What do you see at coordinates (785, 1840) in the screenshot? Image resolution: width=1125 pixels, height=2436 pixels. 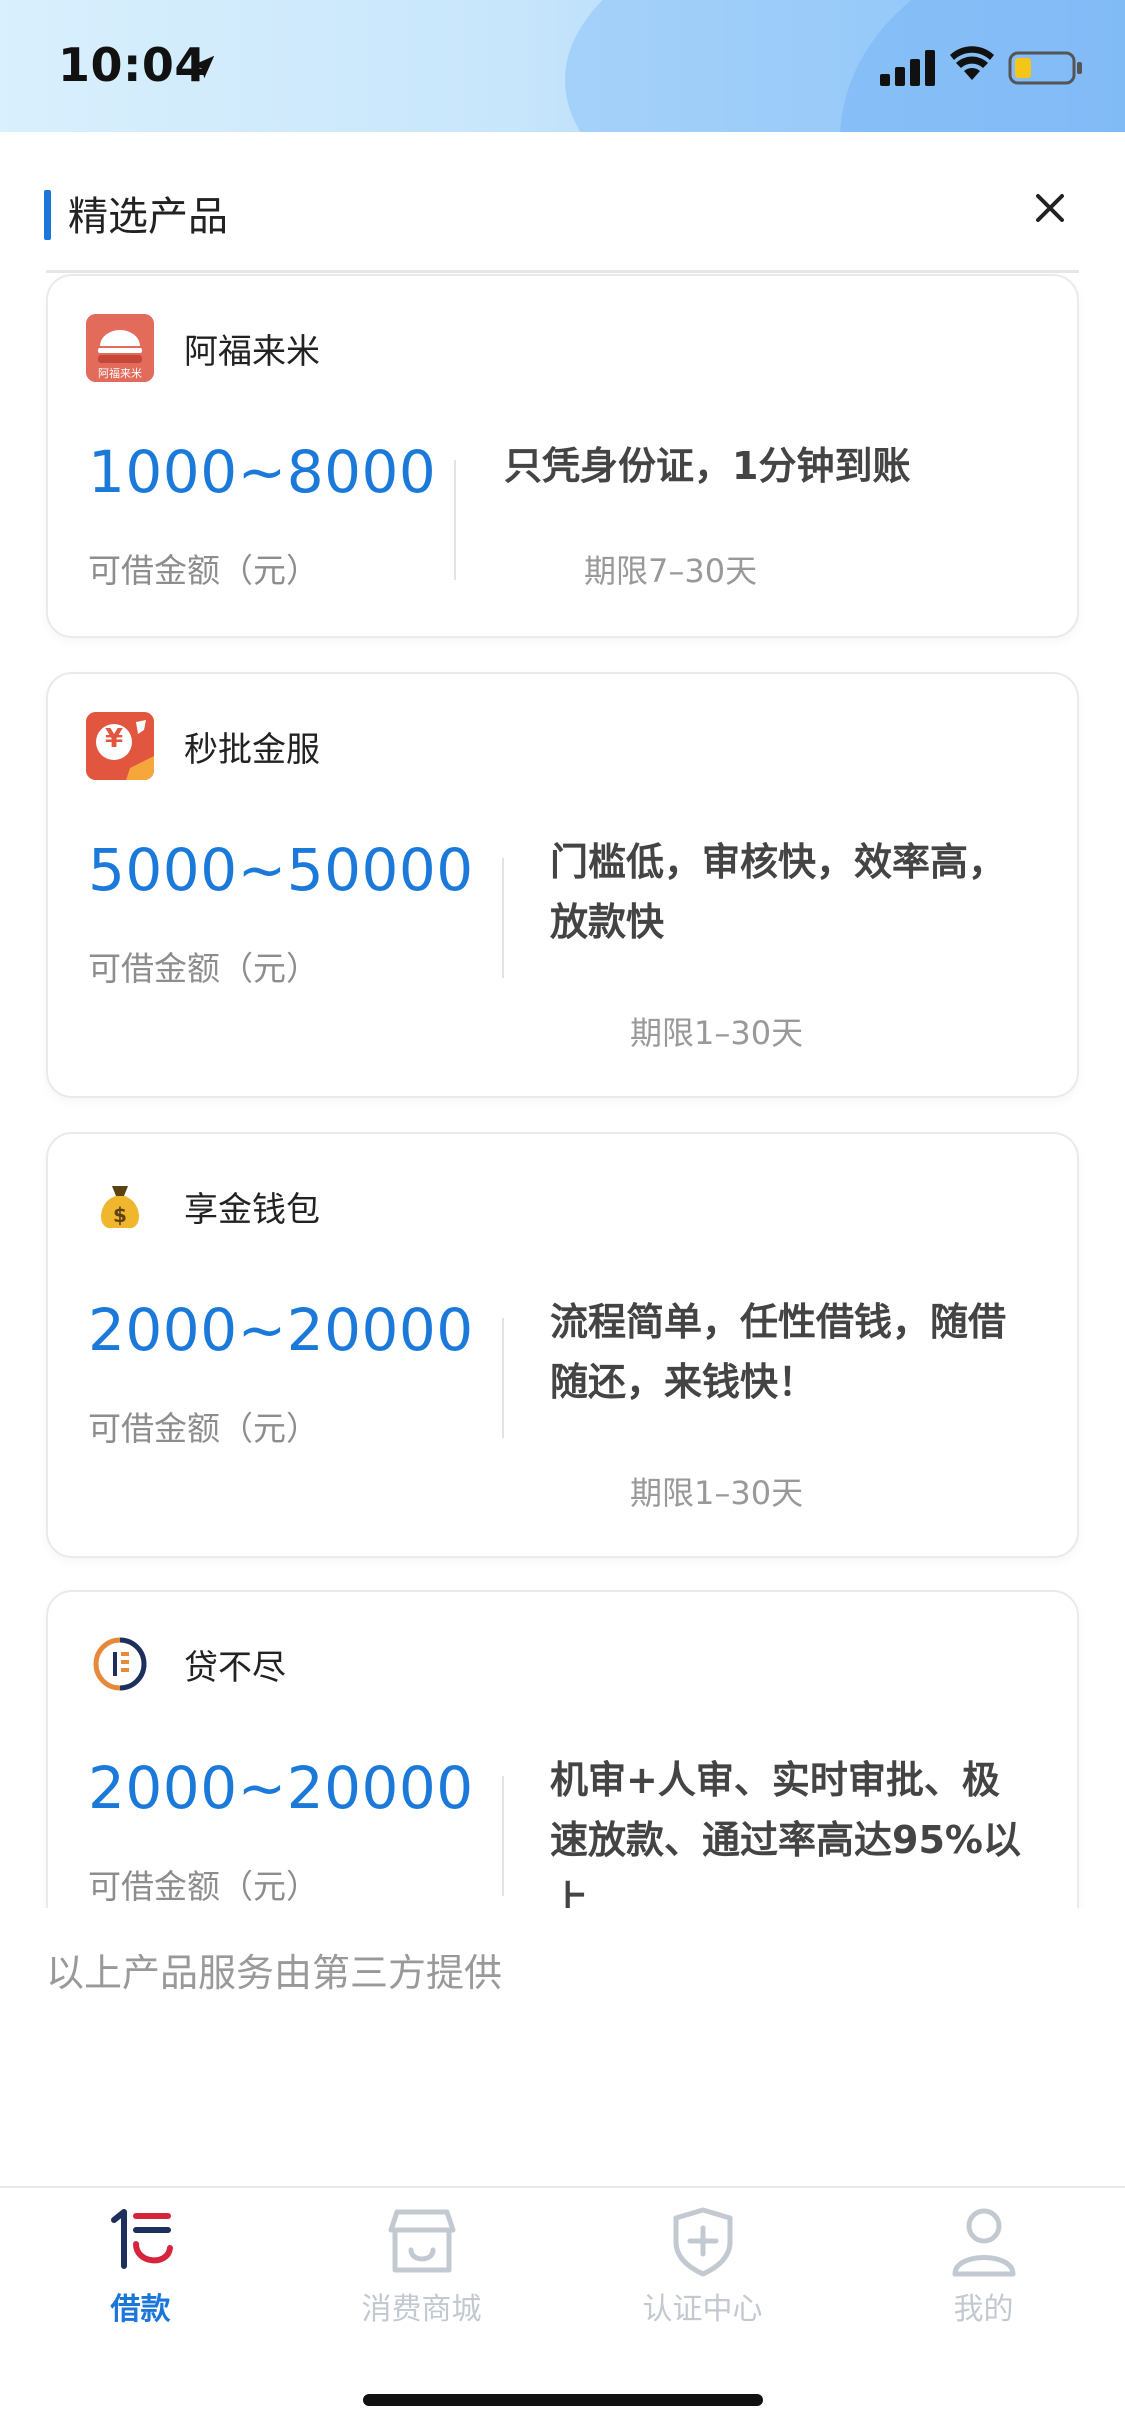 I see `description-line: 速放款、通过率高达95%以` at bounding box center [785, 1840].